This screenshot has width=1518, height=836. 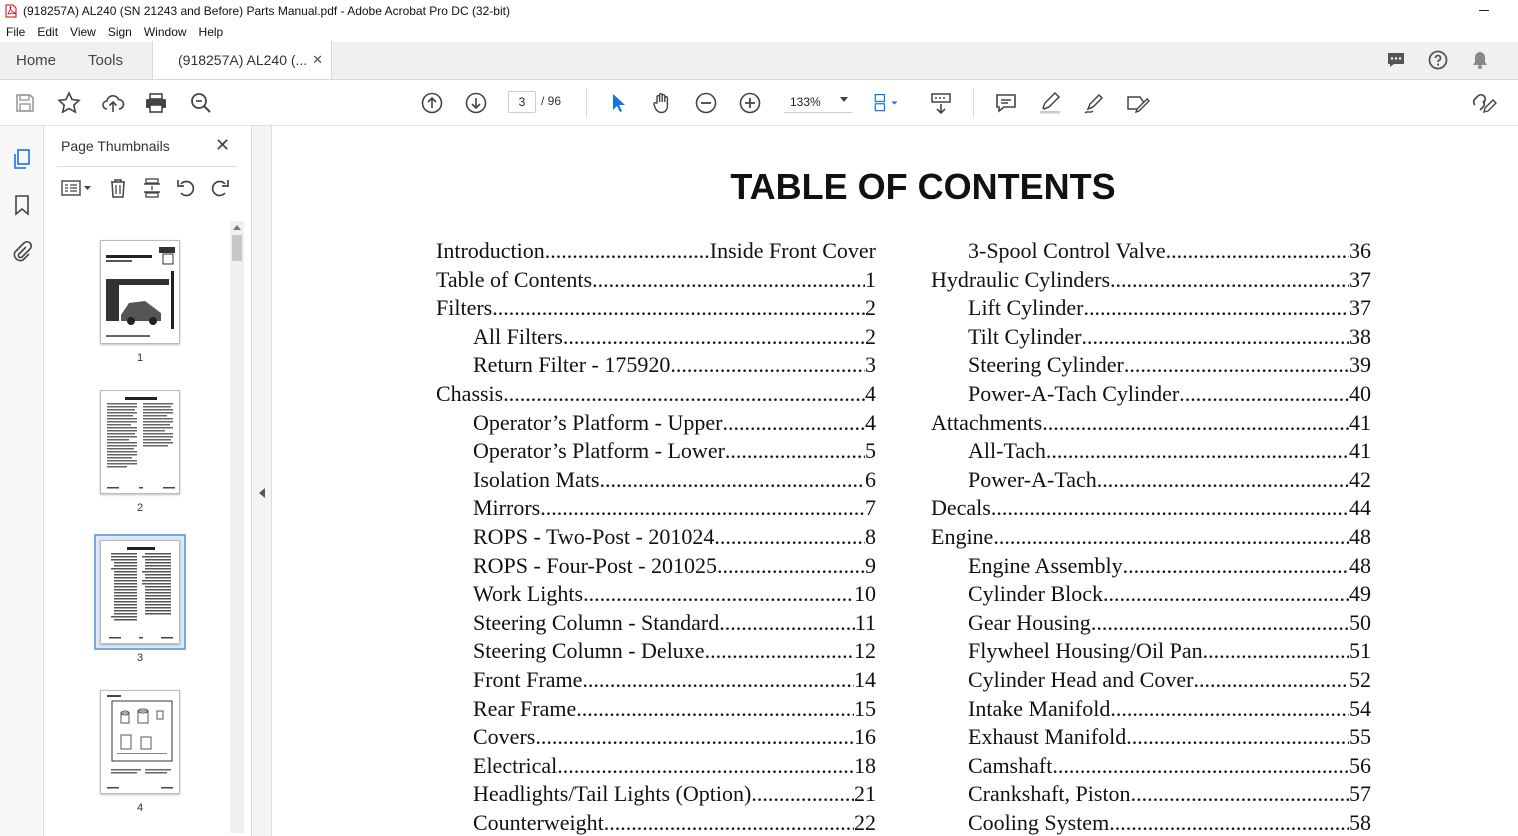 What do you see at coordinates (1151, 366) in the screenshot?
I see `toc-entry: Steering Cylinder 39` at bounding box center [1151, 366].